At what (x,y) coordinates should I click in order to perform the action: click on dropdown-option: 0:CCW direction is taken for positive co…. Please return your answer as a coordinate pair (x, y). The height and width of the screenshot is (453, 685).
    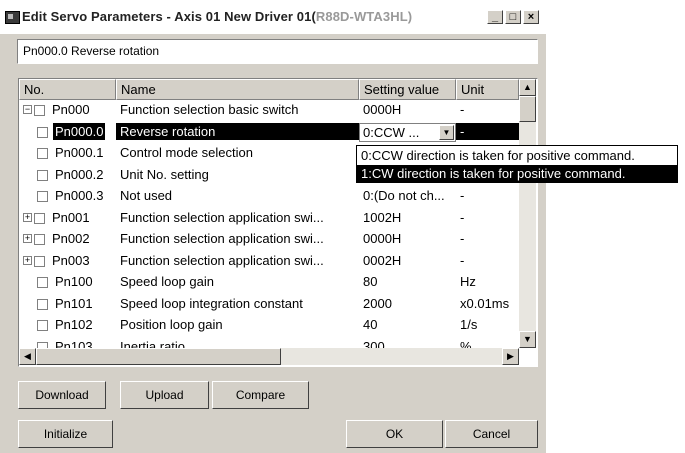
    Looking at the image, I should click on (517, 156).